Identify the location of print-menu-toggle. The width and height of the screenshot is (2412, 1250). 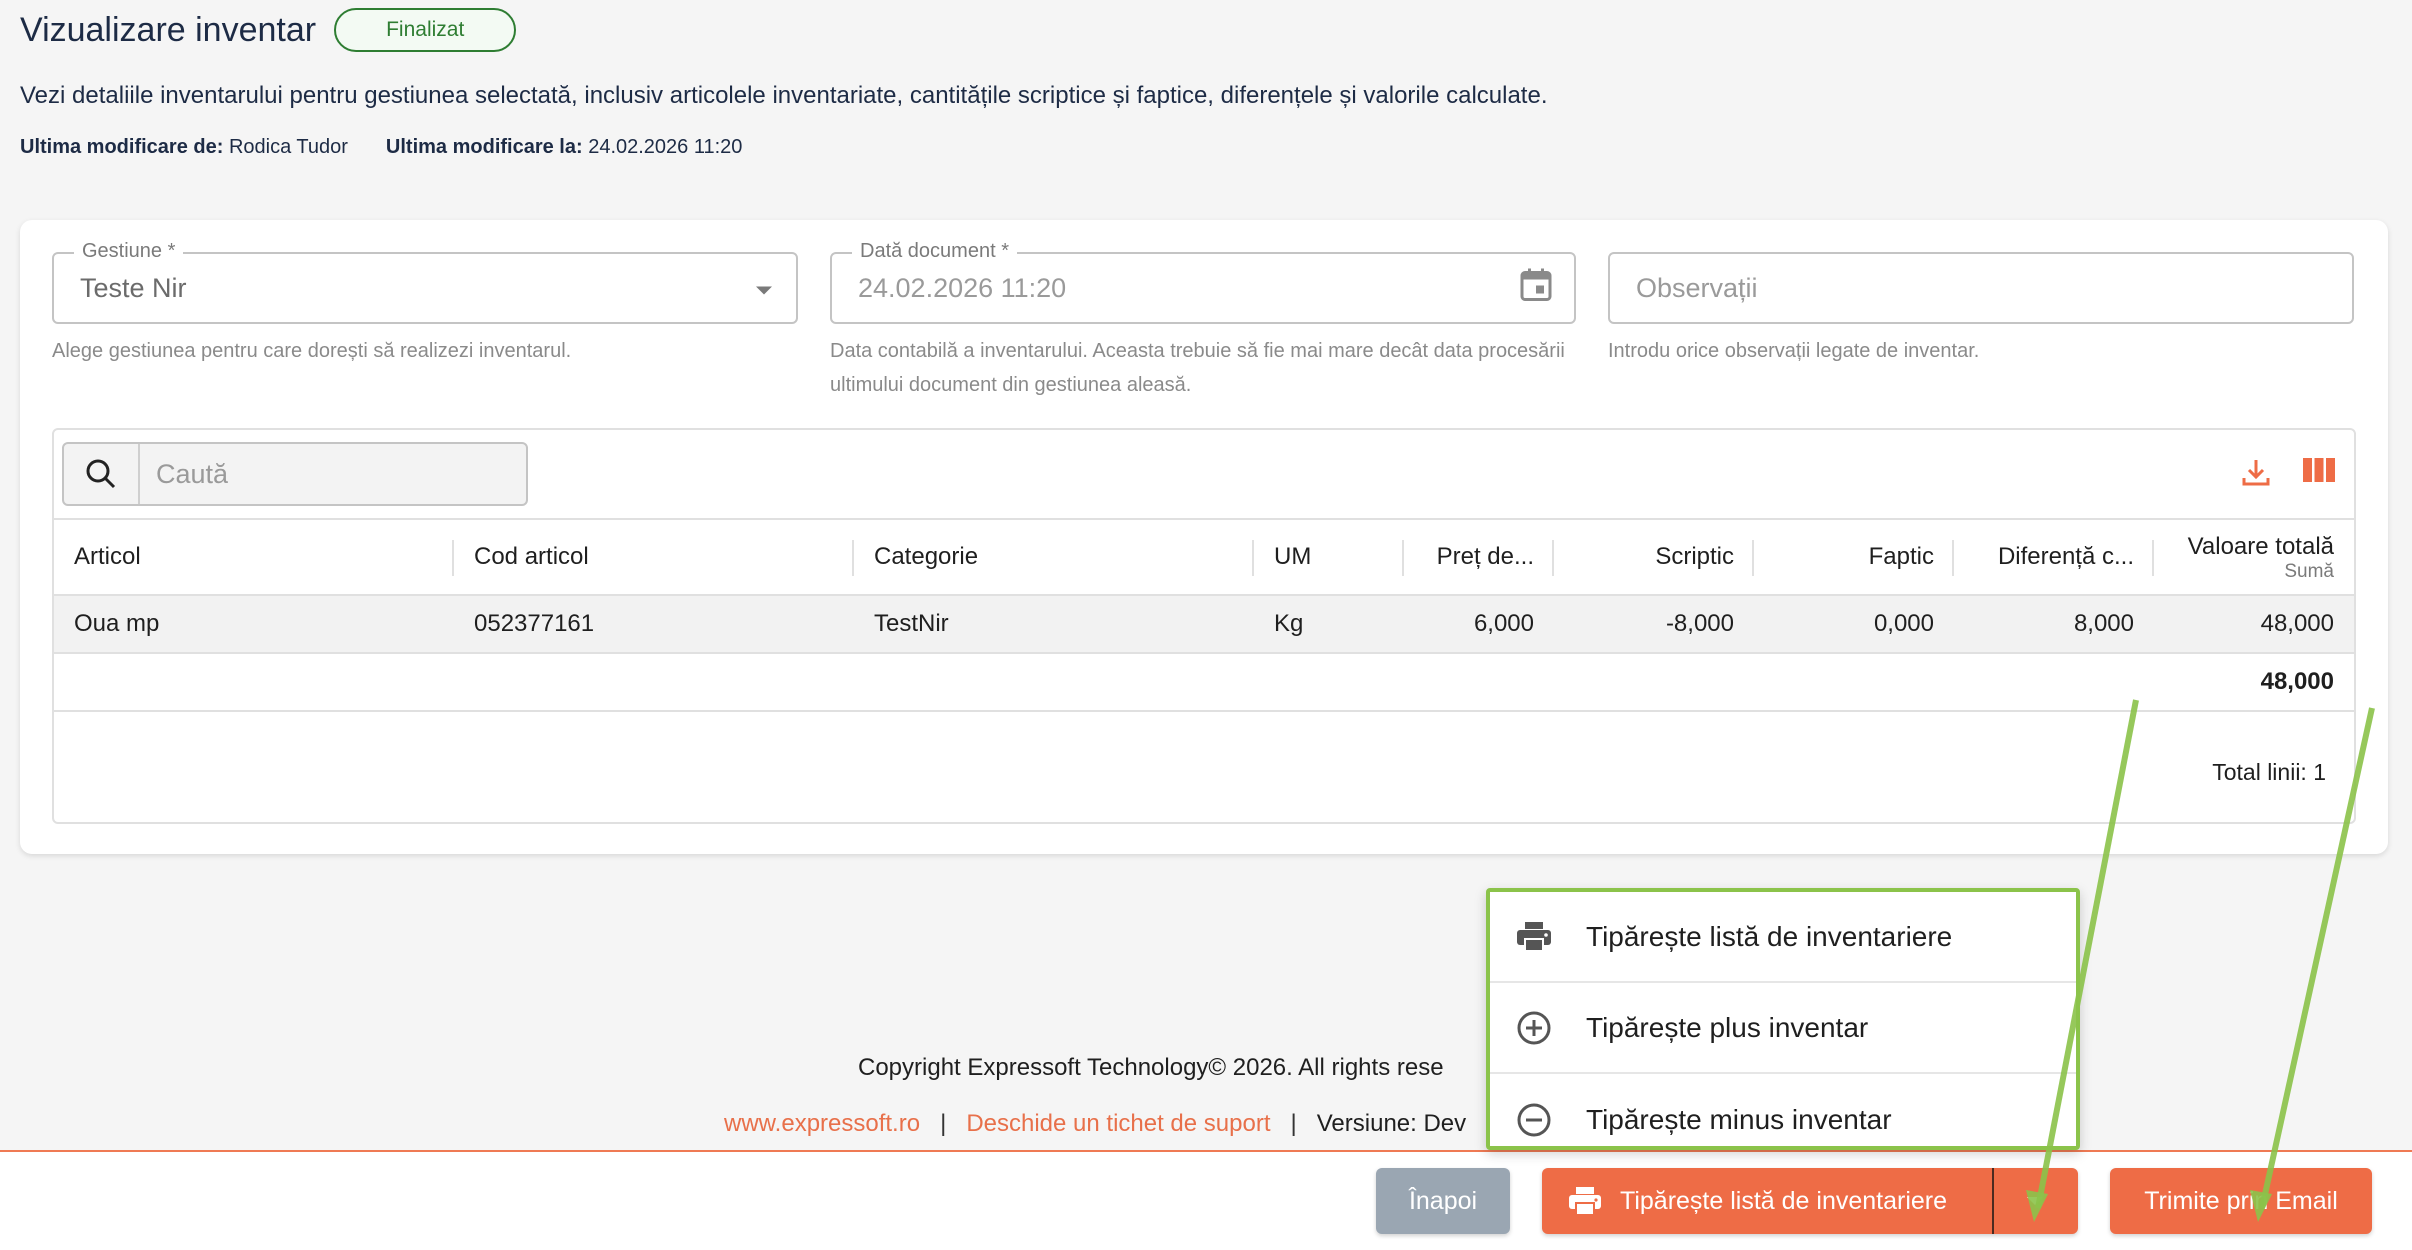
(2035, 1201).